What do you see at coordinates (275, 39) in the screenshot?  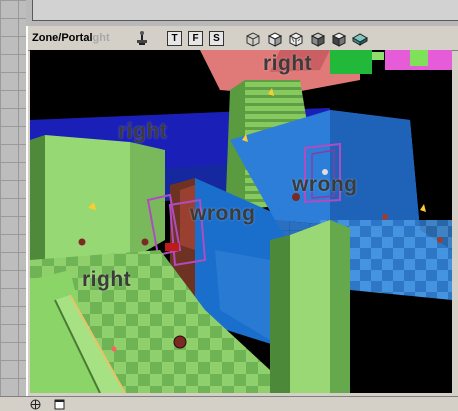 I see `zone-cube-icon` at bounding box center [275, 39].